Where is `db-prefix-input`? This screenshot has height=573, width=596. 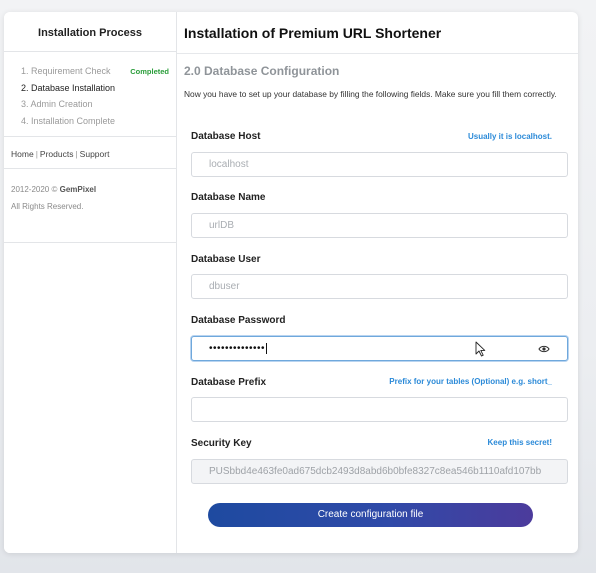
db-prefix-input is located at coordinates (379, 409).